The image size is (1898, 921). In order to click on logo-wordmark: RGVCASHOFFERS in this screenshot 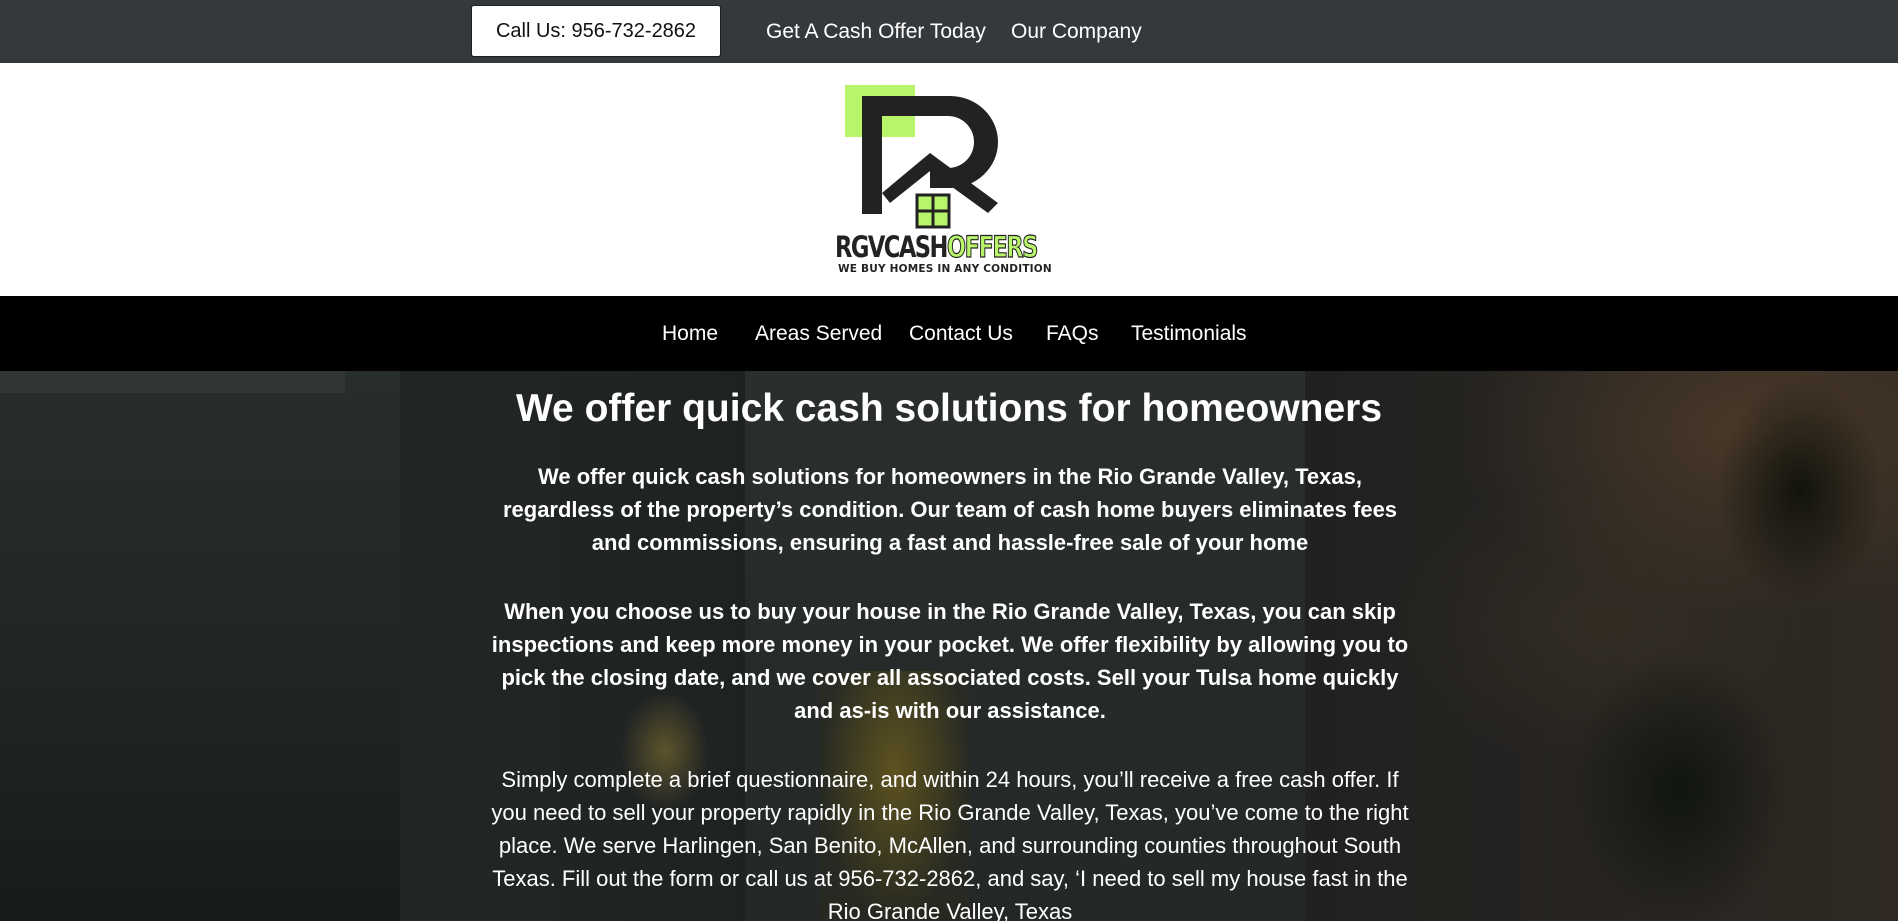, I will do `click(937, 247)`.